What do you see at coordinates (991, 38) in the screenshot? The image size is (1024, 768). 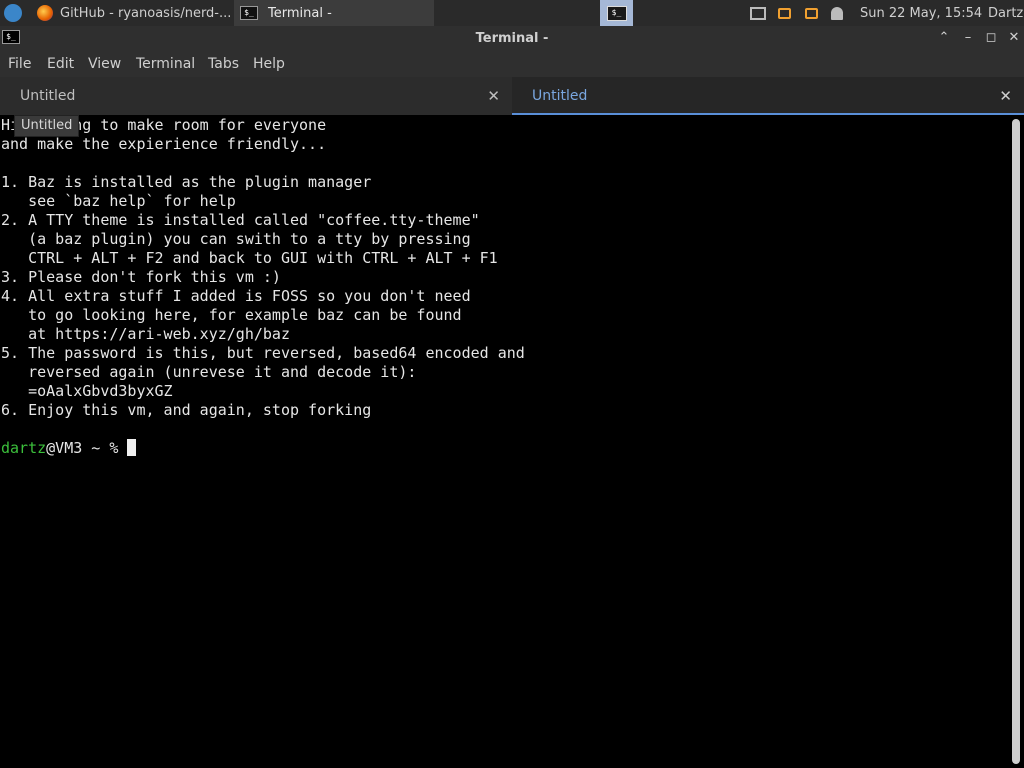 I see `maximize-button: ◻` at bounding box center [991, 38].